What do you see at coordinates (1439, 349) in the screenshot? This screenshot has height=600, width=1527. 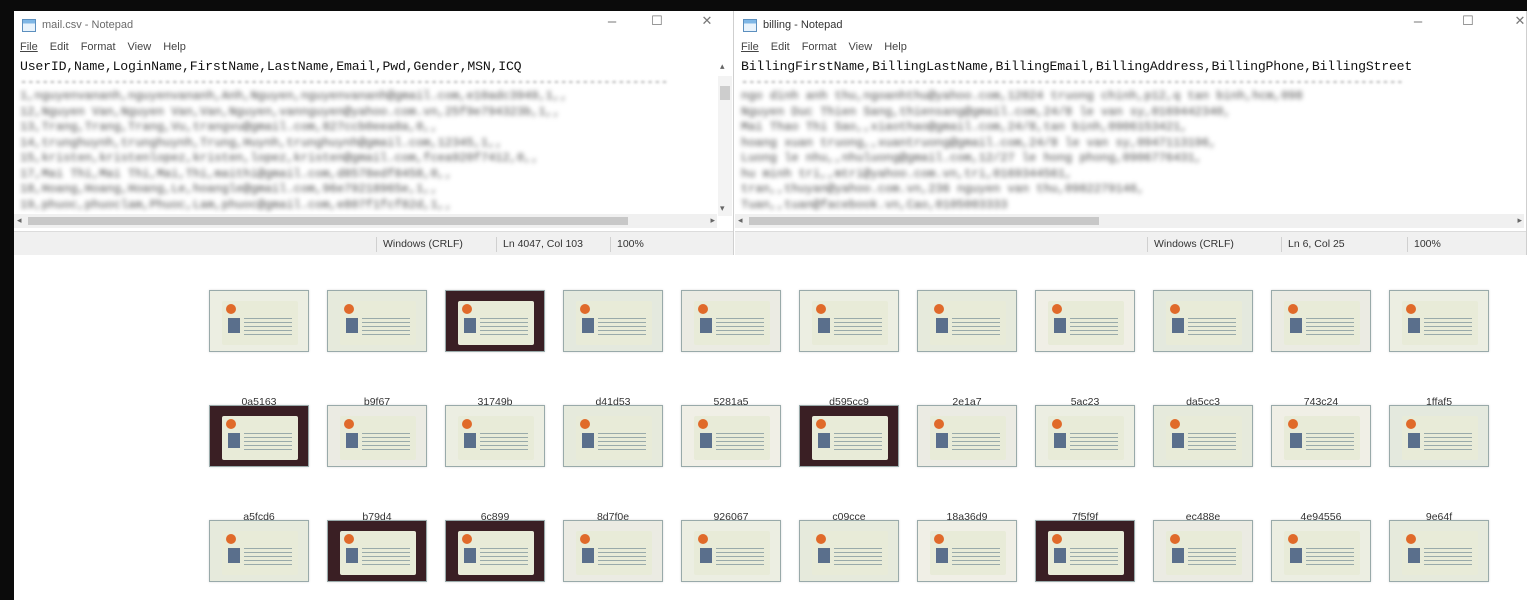 I see `file-thumbnail: 1ffaf5` at bounding box center [1439, 349].